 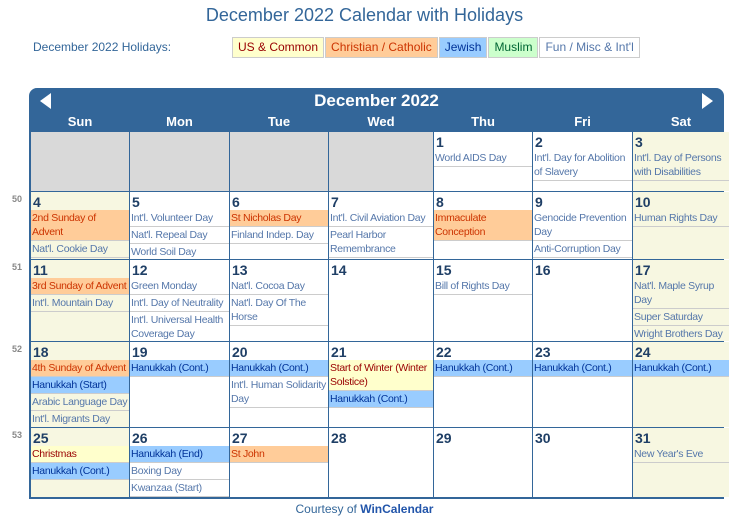 I want to click on holiday-fun: Int'l. Day of Persons with Disabilities, so click(x=681, y=165).